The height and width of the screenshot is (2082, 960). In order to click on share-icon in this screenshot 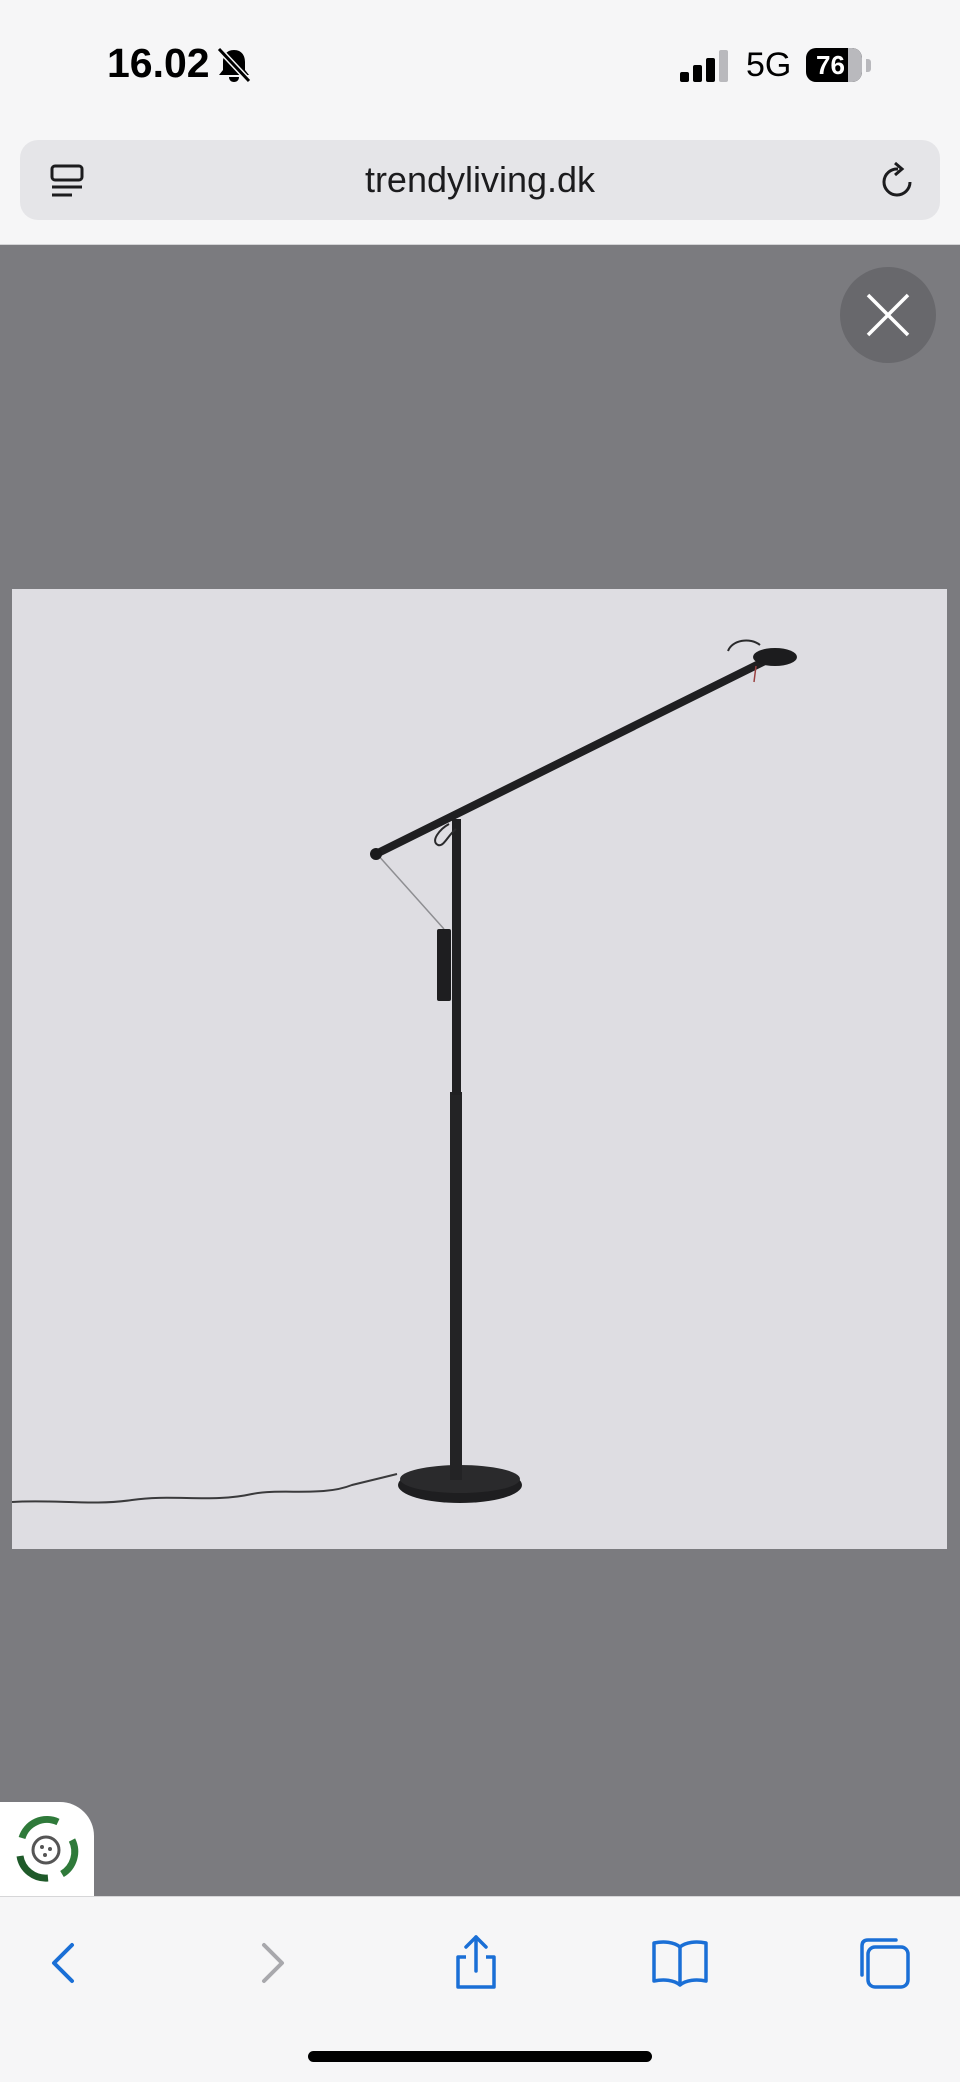, I will do `click(476, 1962)`.